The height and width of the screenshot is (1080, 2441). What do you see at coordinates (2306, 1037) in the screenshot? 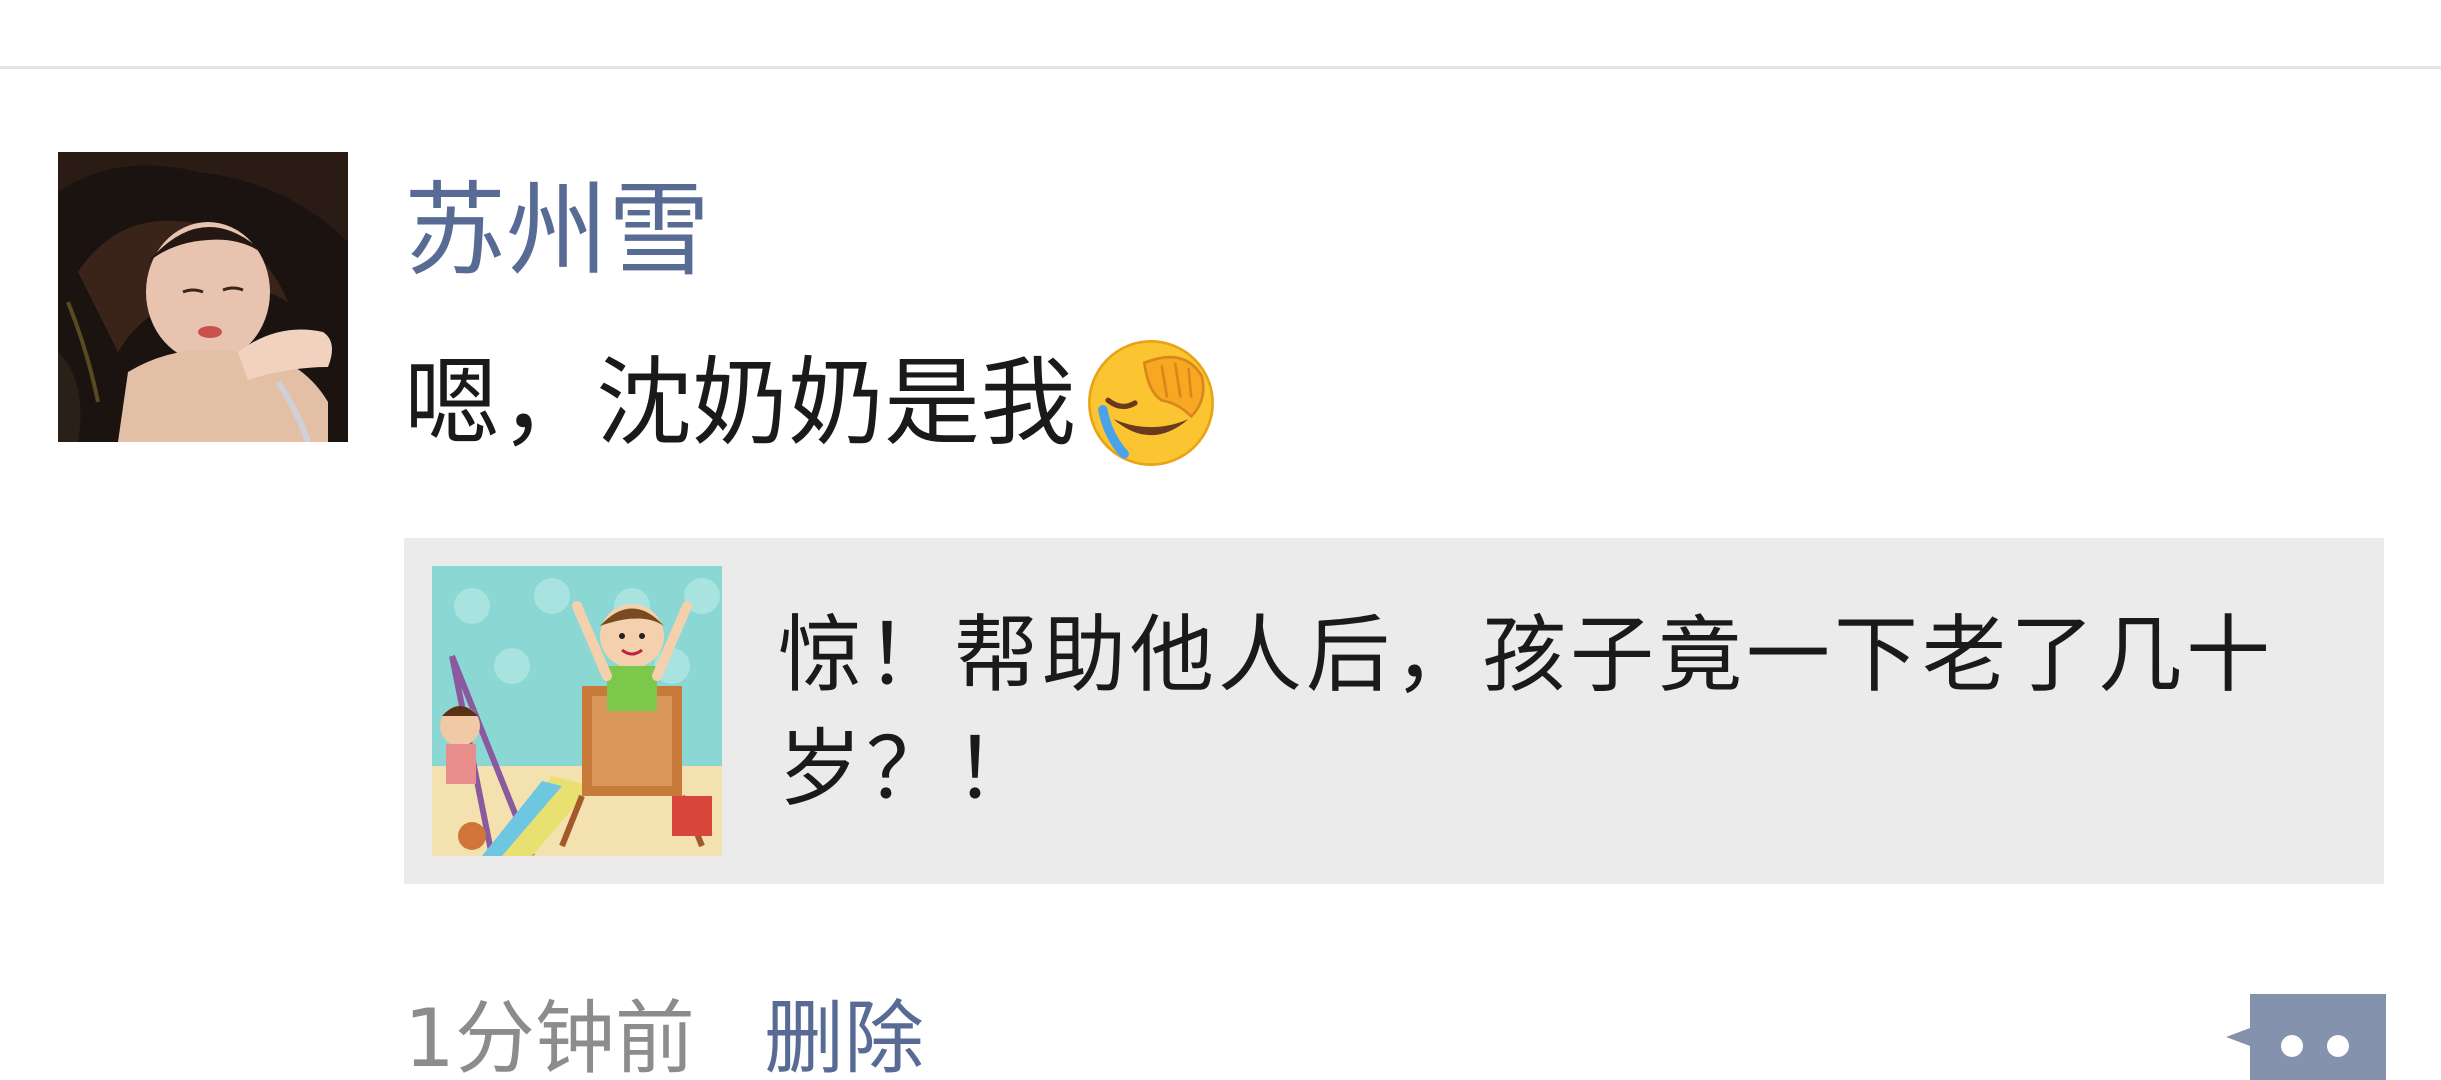
I see `comment-more-icon` at bounding box center [2306, 1037].